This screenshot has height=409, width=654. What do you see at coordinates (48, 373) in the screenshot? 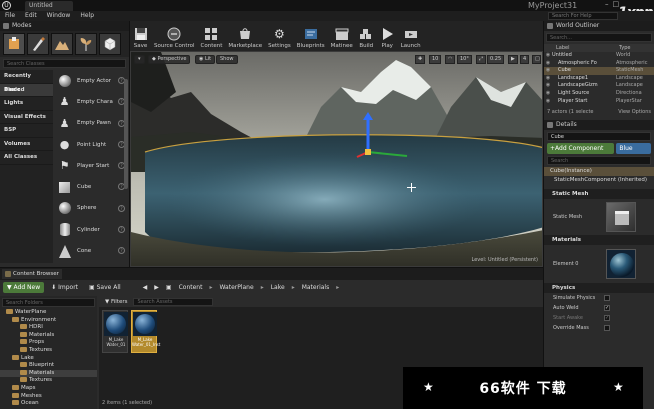
I see `tree-item-lake-materials: Materials` at bounding box center [48, 373].